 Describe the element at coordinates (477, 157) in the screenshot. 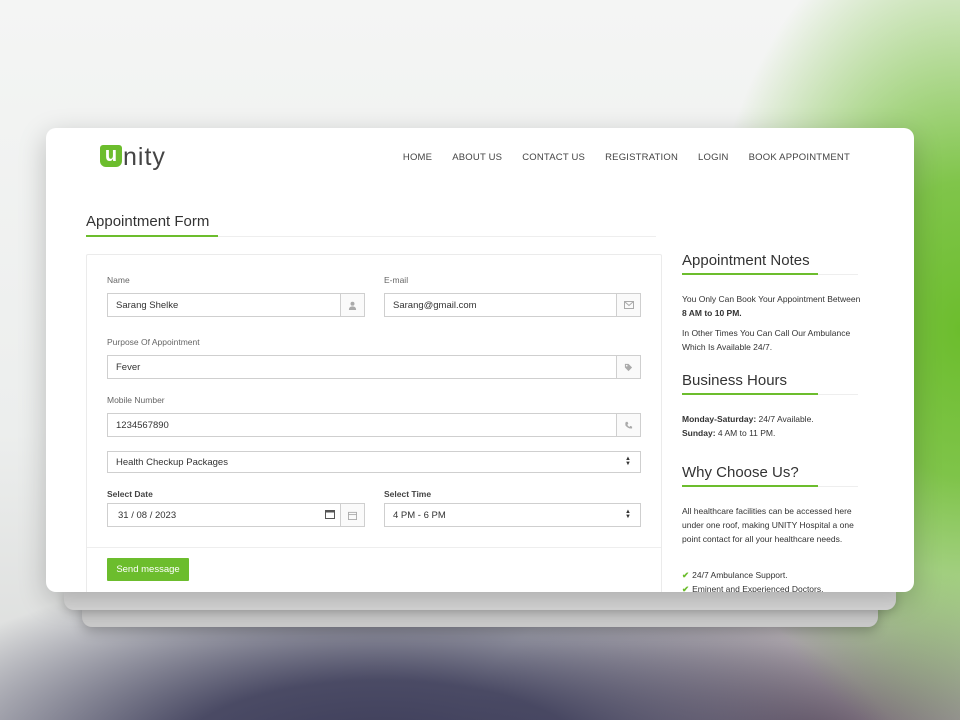

I see `nav-about-us: ABOUT US` at that location.